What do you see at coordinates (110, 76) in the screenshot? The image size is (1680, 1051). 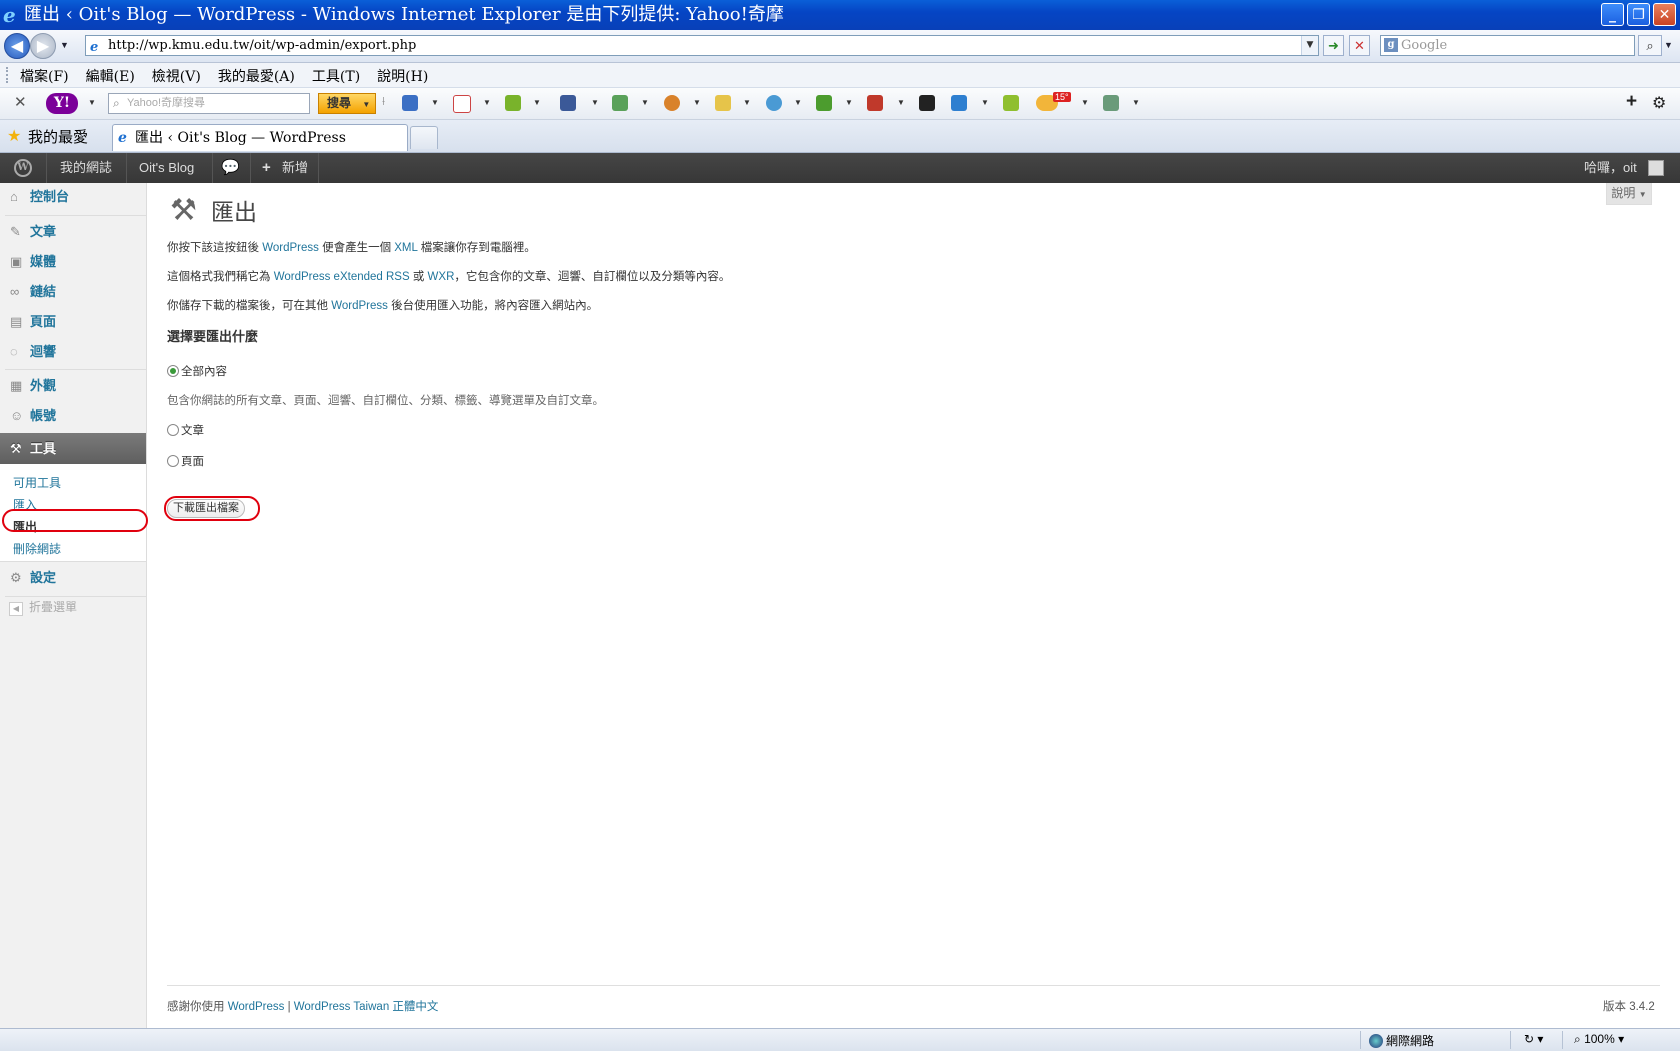 I see `menu-edit: 編輯(E)` at bounding box center [110, 76].